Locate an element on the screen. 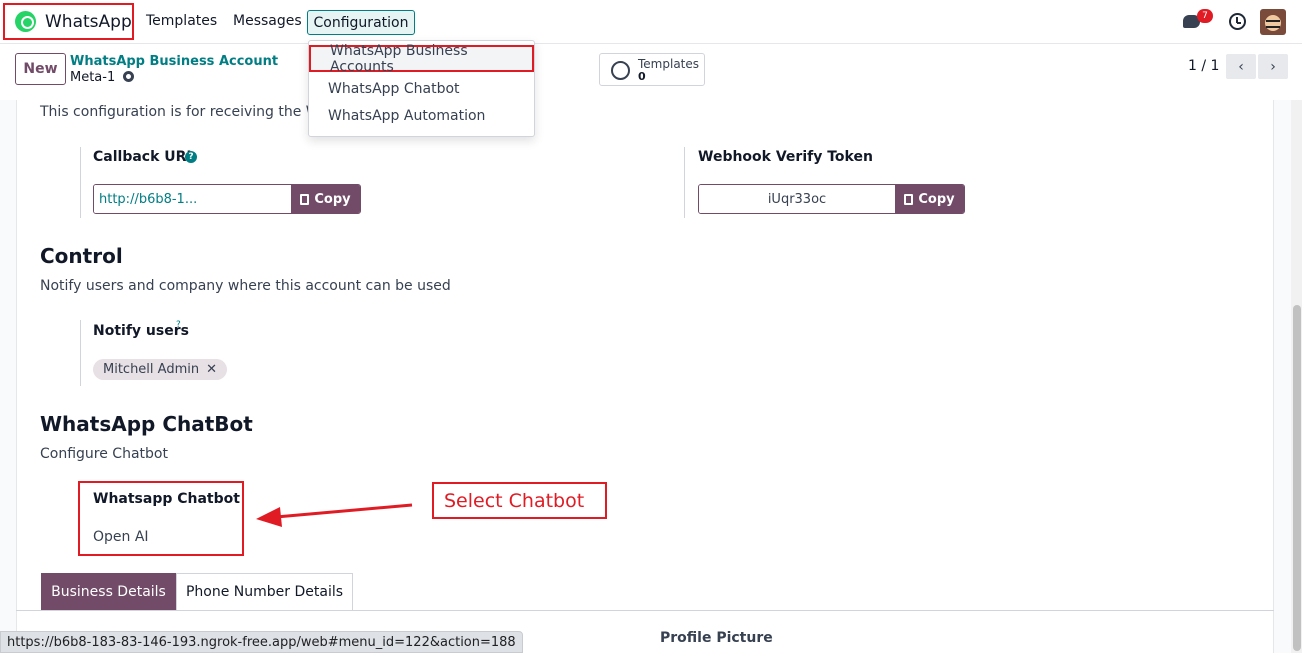  webhook-copy-button: Copy is located at coordinates (929, 199).